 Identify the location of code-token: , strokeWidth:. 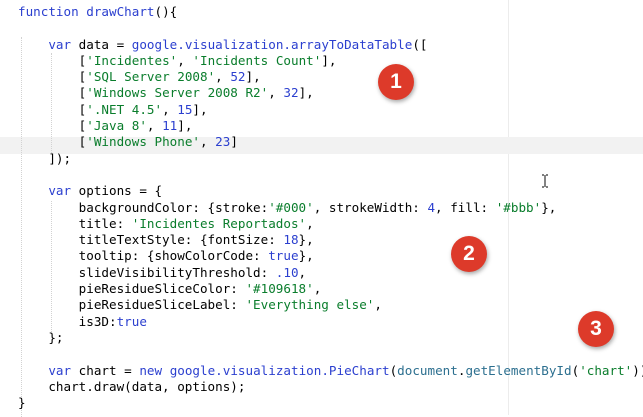
(370, 207).